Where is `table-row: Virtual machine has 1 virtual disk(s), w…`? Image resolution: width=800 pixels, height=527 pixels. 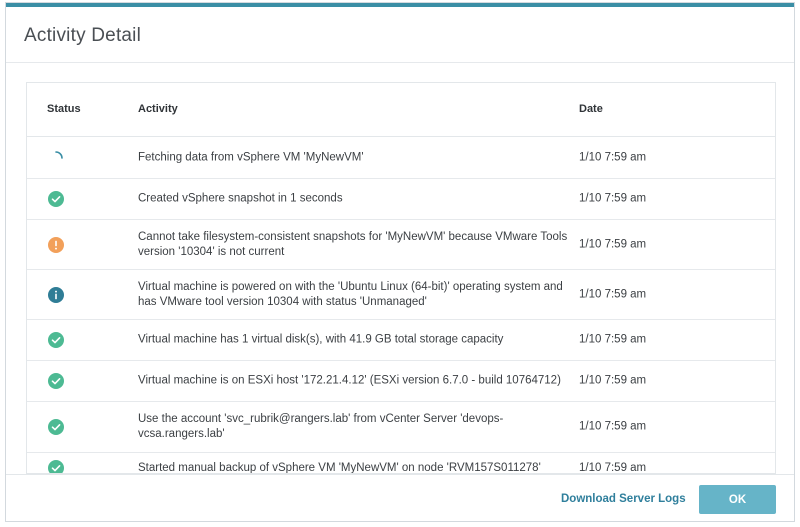
table-row: Virtual machine has 1 virtual disk(s), w… is located at coordinates (401, 340).